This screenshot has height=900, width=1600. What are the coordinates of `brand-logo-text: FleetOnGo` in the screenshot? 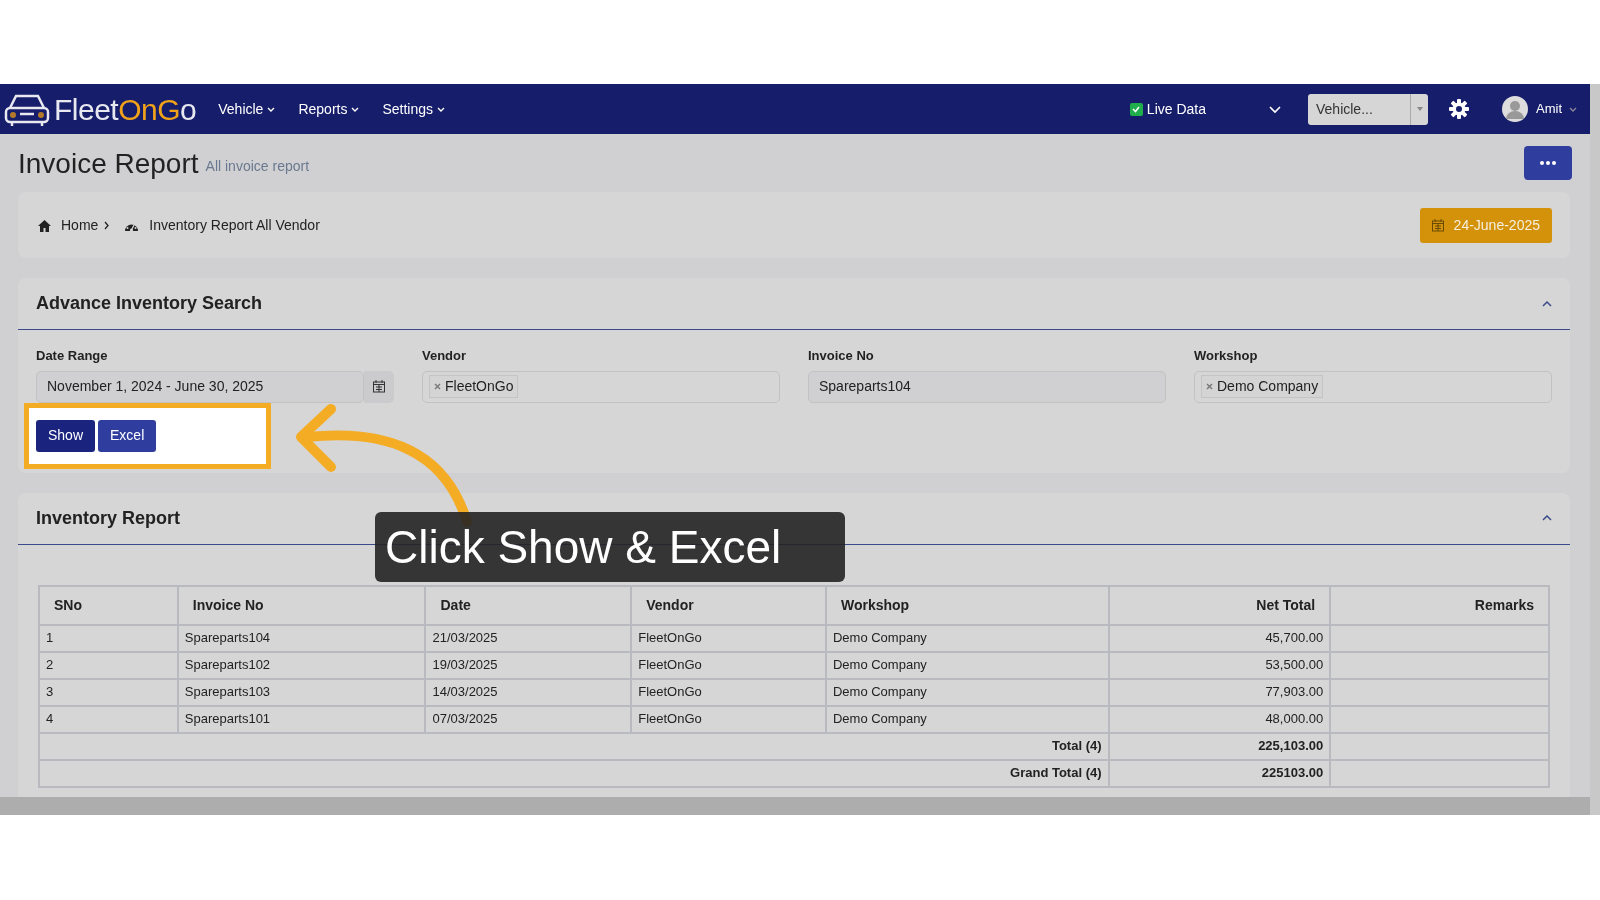 It's located at (125, 109).